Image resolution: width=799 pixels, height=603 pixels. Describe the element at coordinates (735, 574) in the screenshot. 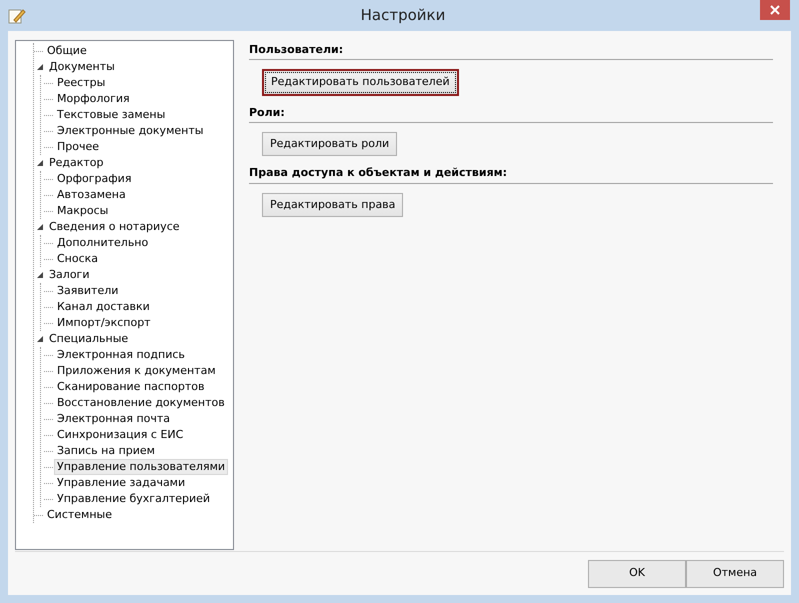

I see `cancel-button: Отмена` at that location.